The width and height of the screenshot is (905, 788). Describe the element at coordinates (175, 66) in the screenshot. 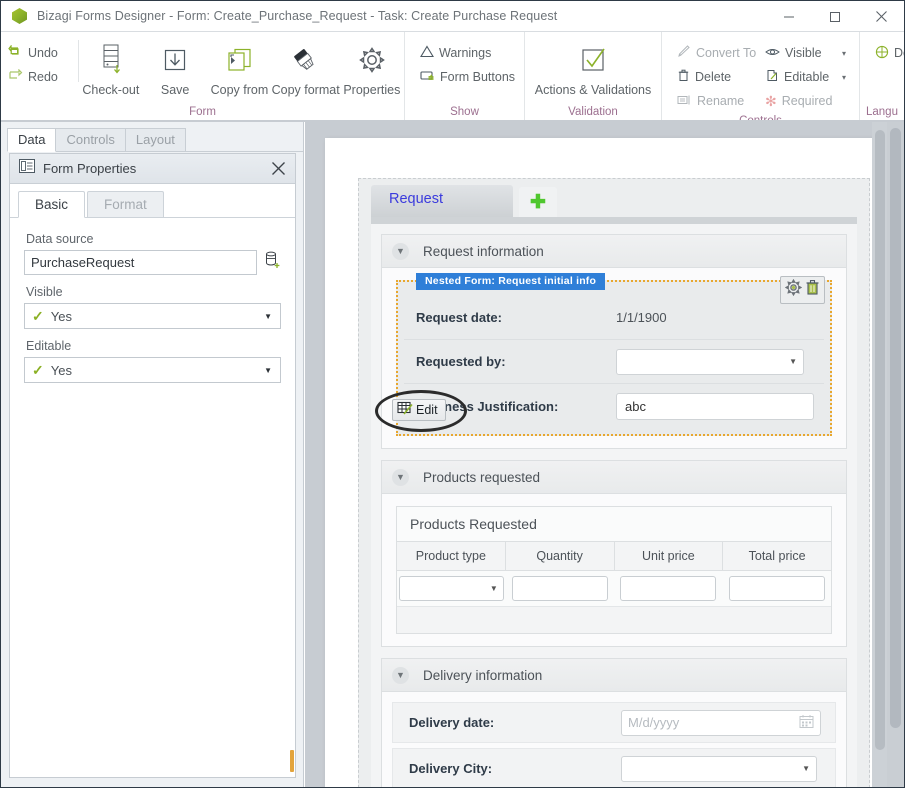

I see `save-button: Save` at that location.